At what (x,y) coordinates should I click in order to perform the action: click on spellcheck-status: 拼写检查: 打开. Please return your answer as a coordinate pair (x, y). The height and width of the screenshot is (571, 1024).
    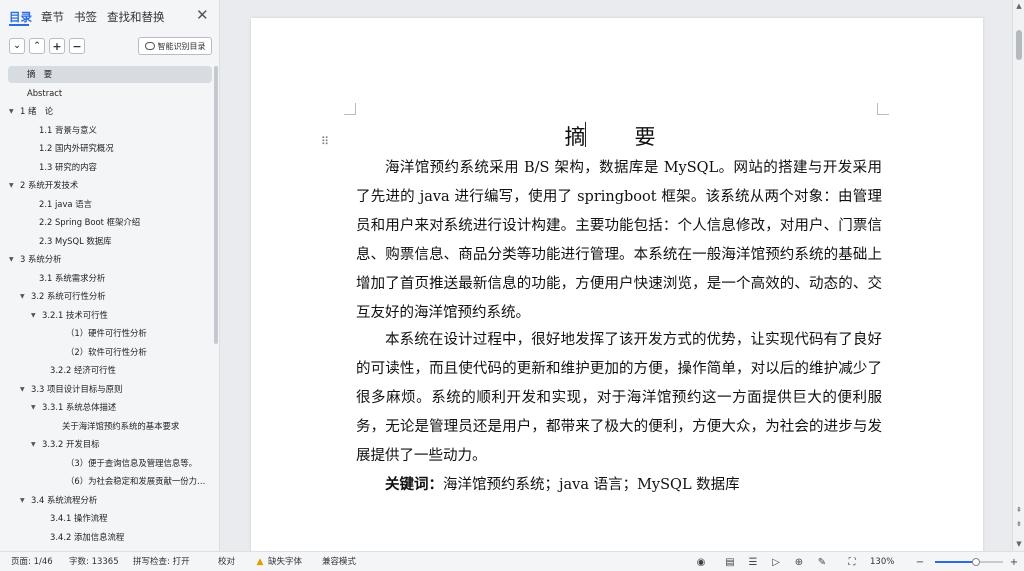
    Looking at the image, I should click on (161, 562).